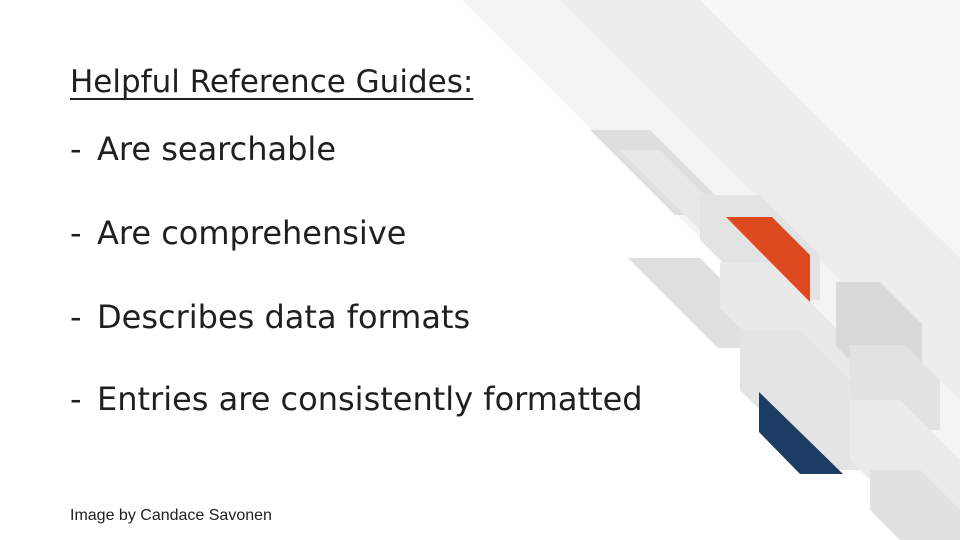 The image size is (960, 540). I want to click on bullet-item: - Entries are consistently formatted, so click(356, 399).